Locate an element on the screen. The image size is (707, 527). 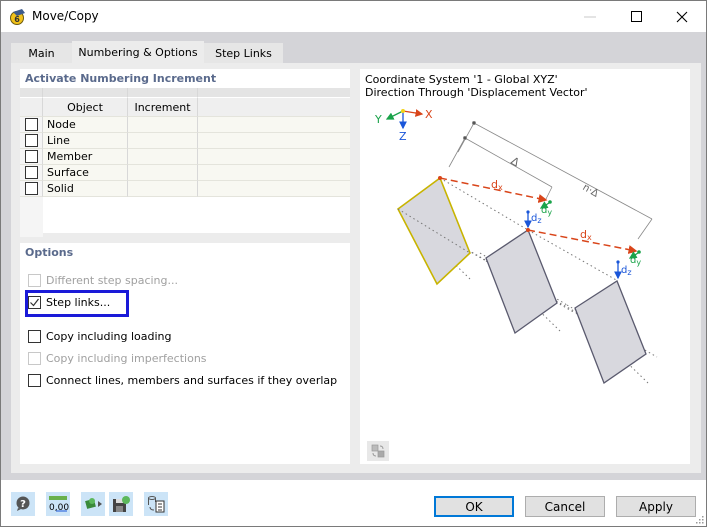
x-axis-label: X is located at coordinates (429, 114).